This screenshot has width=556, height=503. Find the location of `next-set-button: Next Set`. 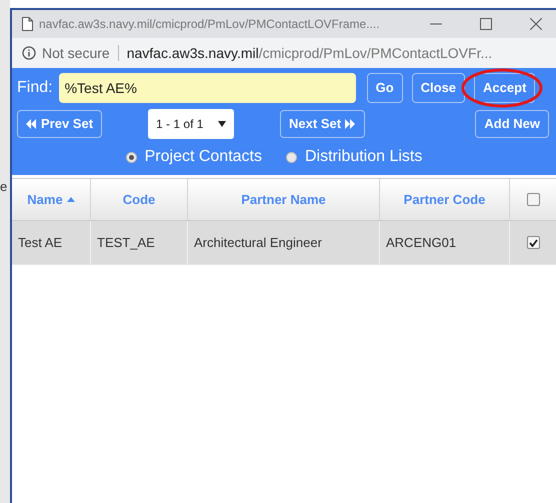

next-set-button: Next Set is located at coordinates (323, 124).